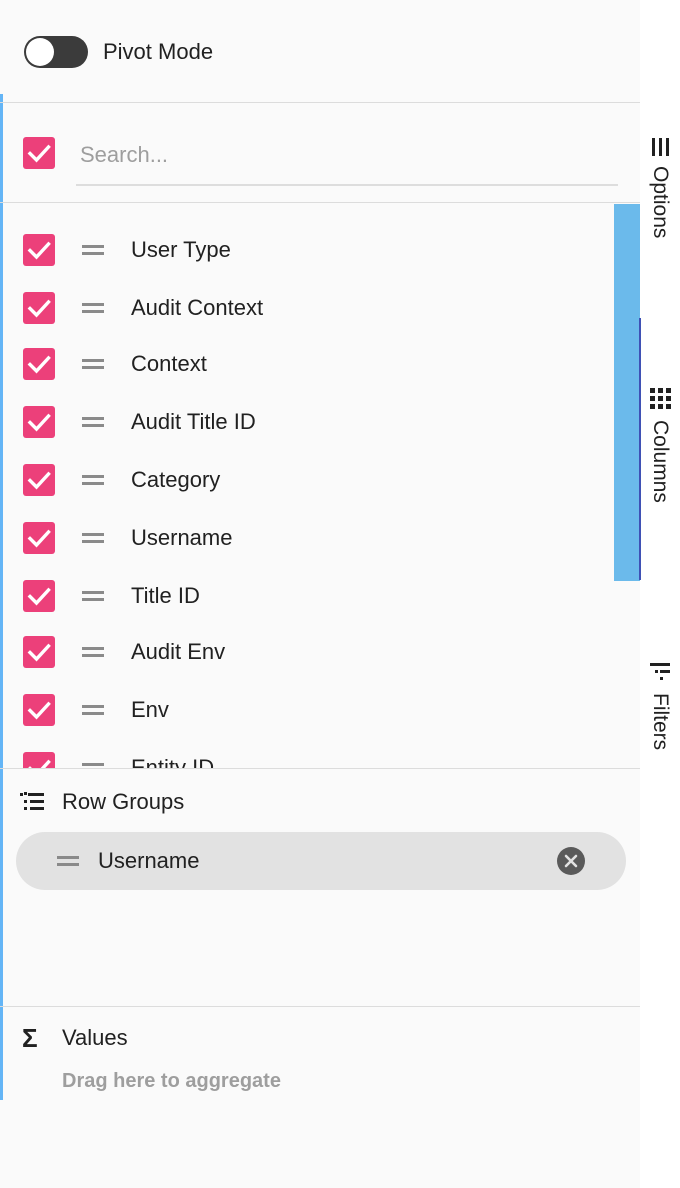  Describe the element at coordinates (307, 364) in the screenshot. I see `column-item: Context` at that location.